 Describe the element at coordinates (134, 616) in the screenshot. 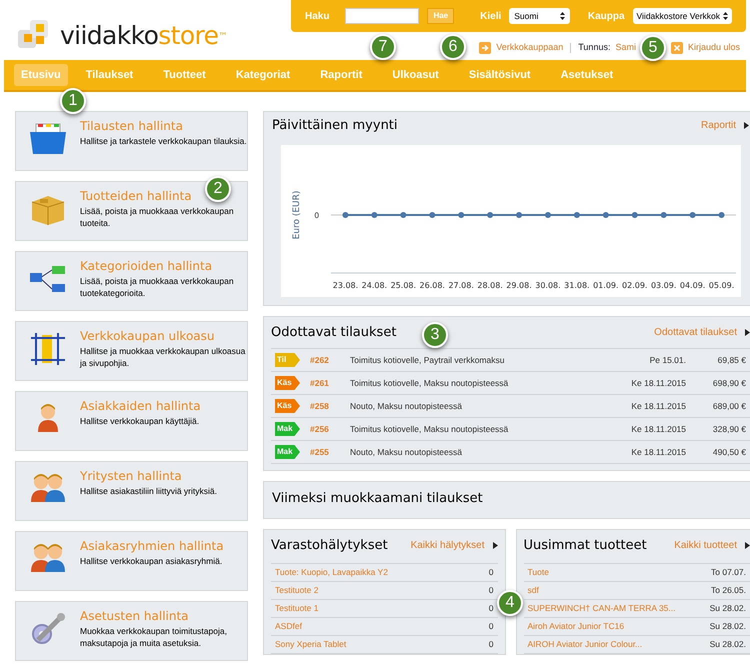

I see `card-title: Asetusten hallinta` at that location.